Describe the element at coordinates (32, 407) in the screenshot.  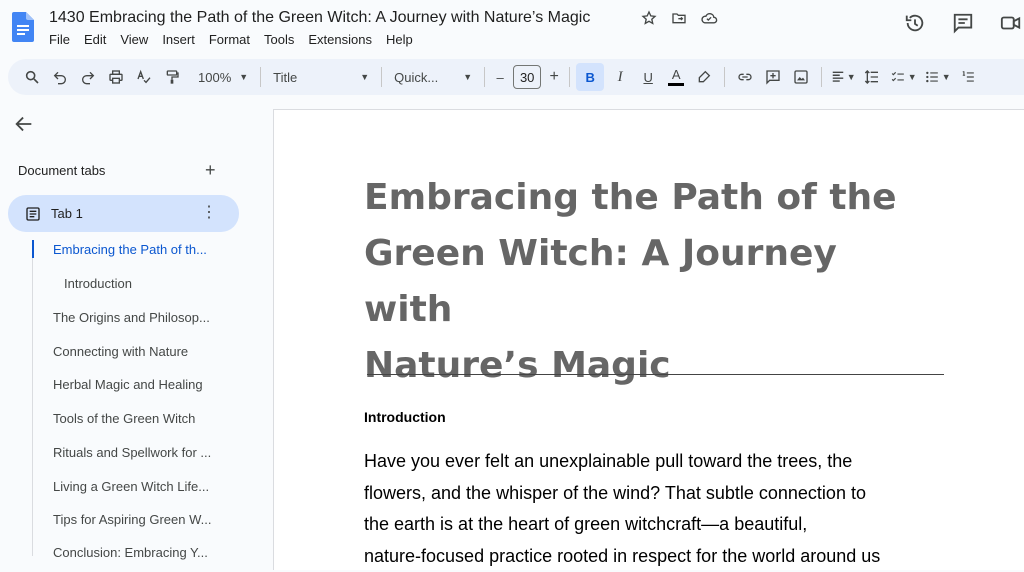
I see `outline-track` at that location.